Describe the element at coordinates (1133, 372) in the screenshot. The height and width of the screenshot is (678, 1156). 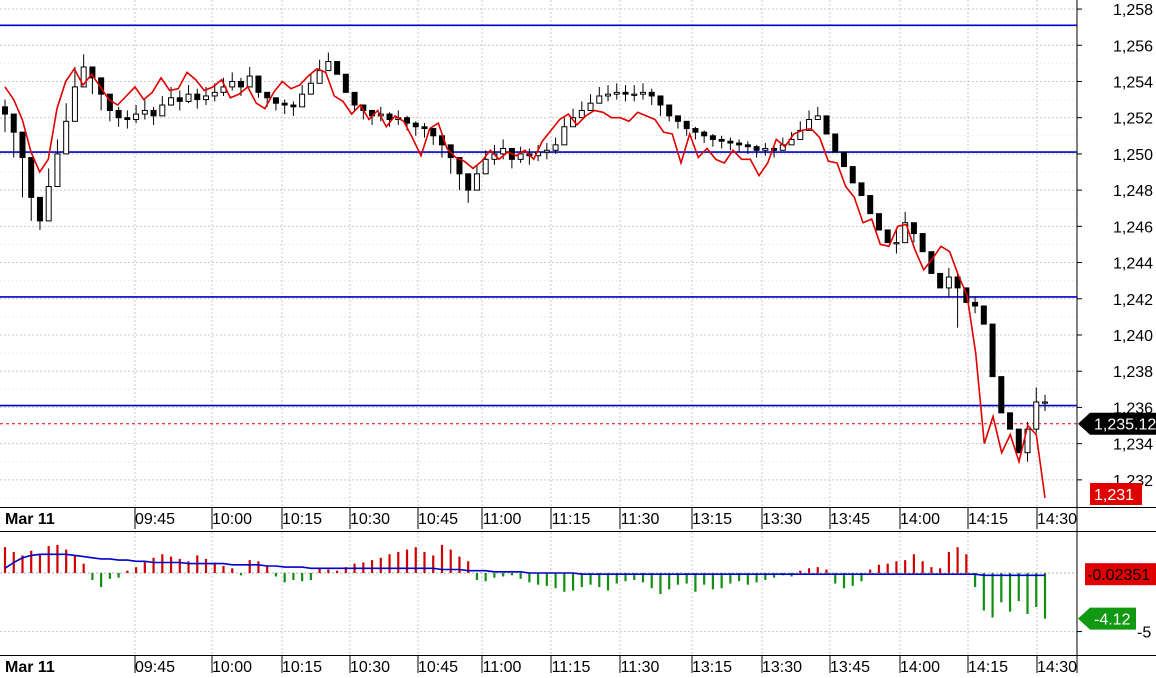
I see `price-axis-label: 1,238` at that location.